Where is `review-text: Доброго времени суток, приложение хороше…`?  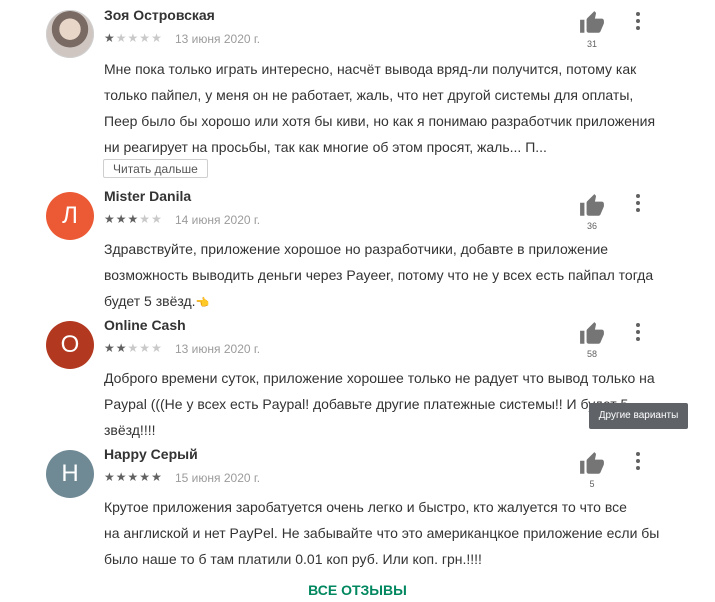
review-text: Доброго времени суток, приложение хороше… is located at coordinates (384, 404).